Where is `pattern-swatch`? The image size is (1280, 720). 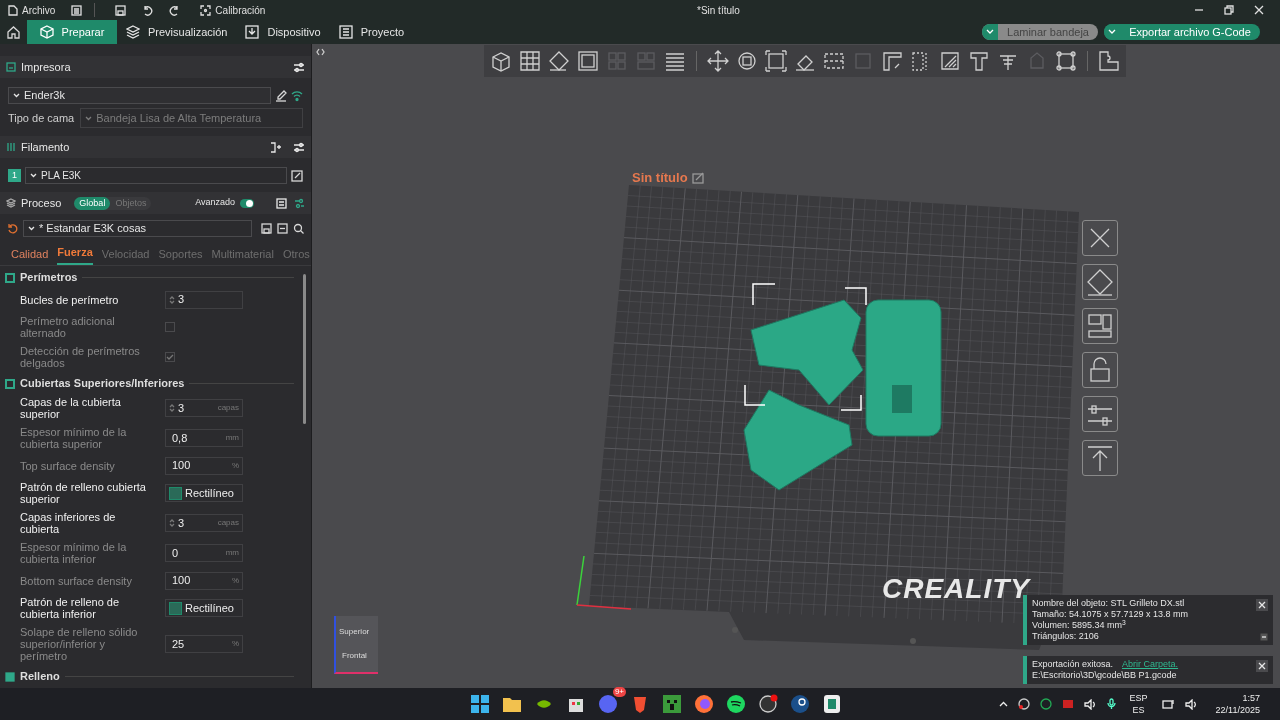 pattern-swatch is located at coordinates (175, 493).